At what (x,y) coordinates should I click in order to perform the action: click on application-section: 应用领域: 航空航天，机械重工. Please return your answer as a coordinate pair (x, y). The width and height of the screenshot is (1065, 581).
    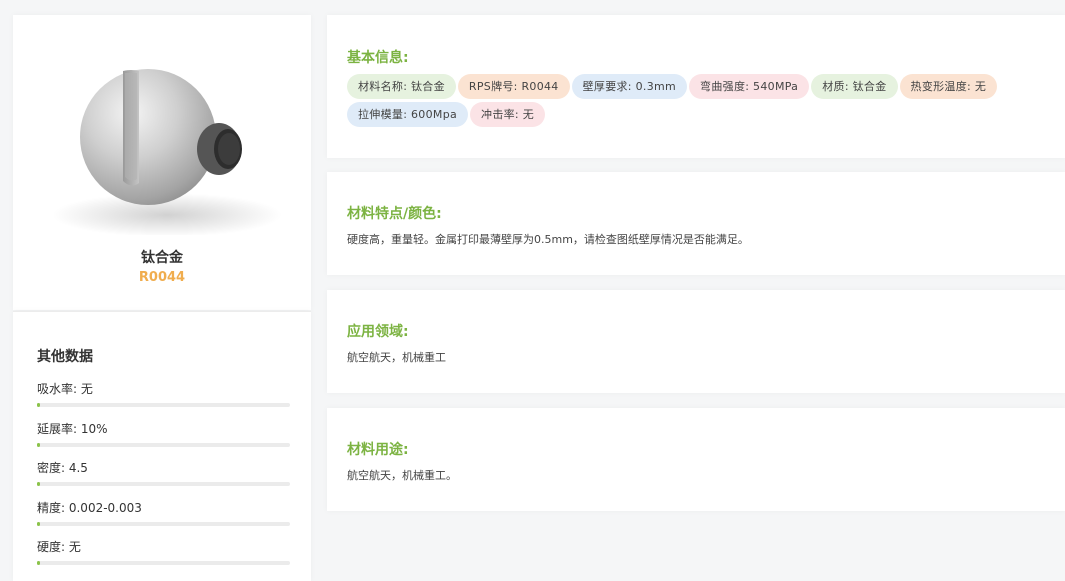
    Looking at the image, I should click on (696, 341).